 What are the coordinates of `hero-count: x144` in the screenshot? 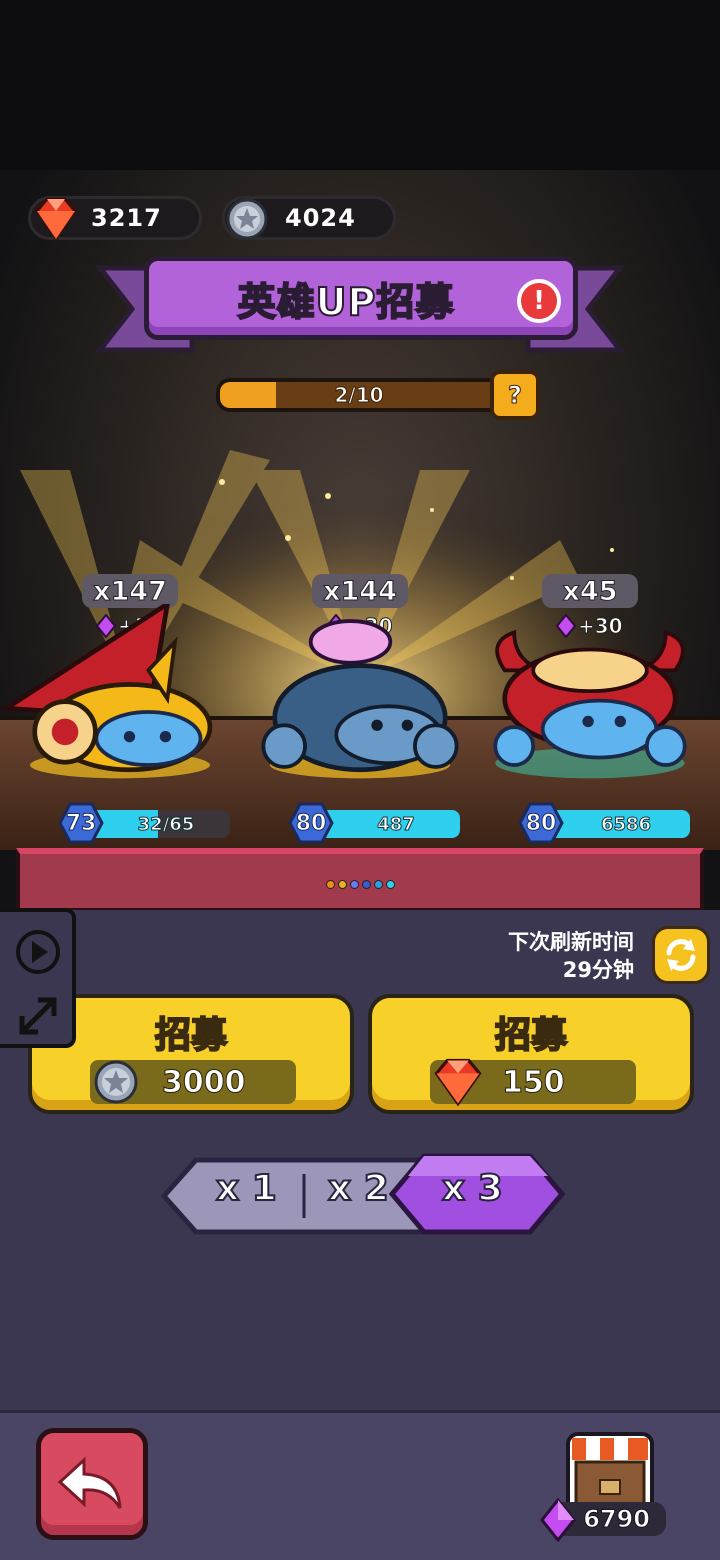 It's located at (360, 591).